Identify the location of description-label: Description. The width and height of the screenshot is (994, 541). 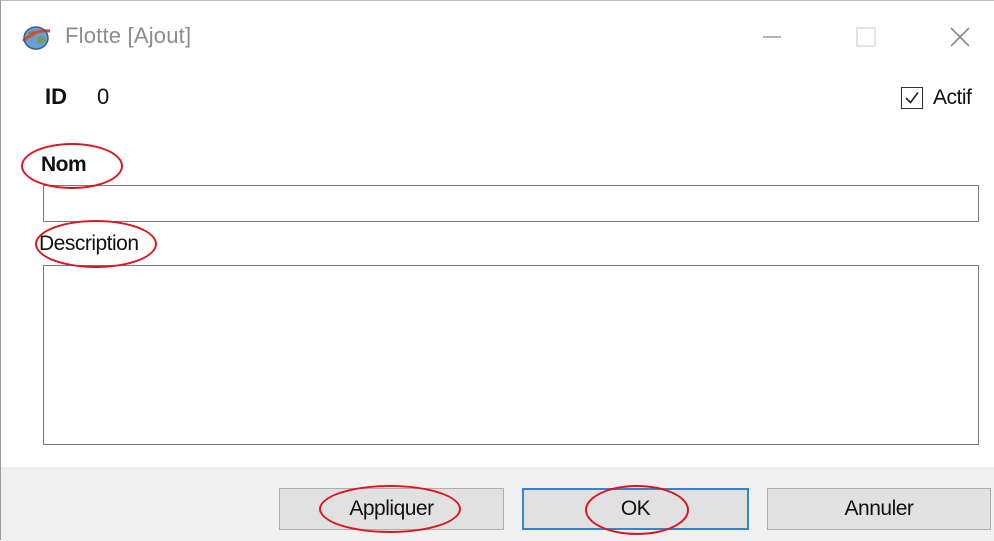
(89, 243).